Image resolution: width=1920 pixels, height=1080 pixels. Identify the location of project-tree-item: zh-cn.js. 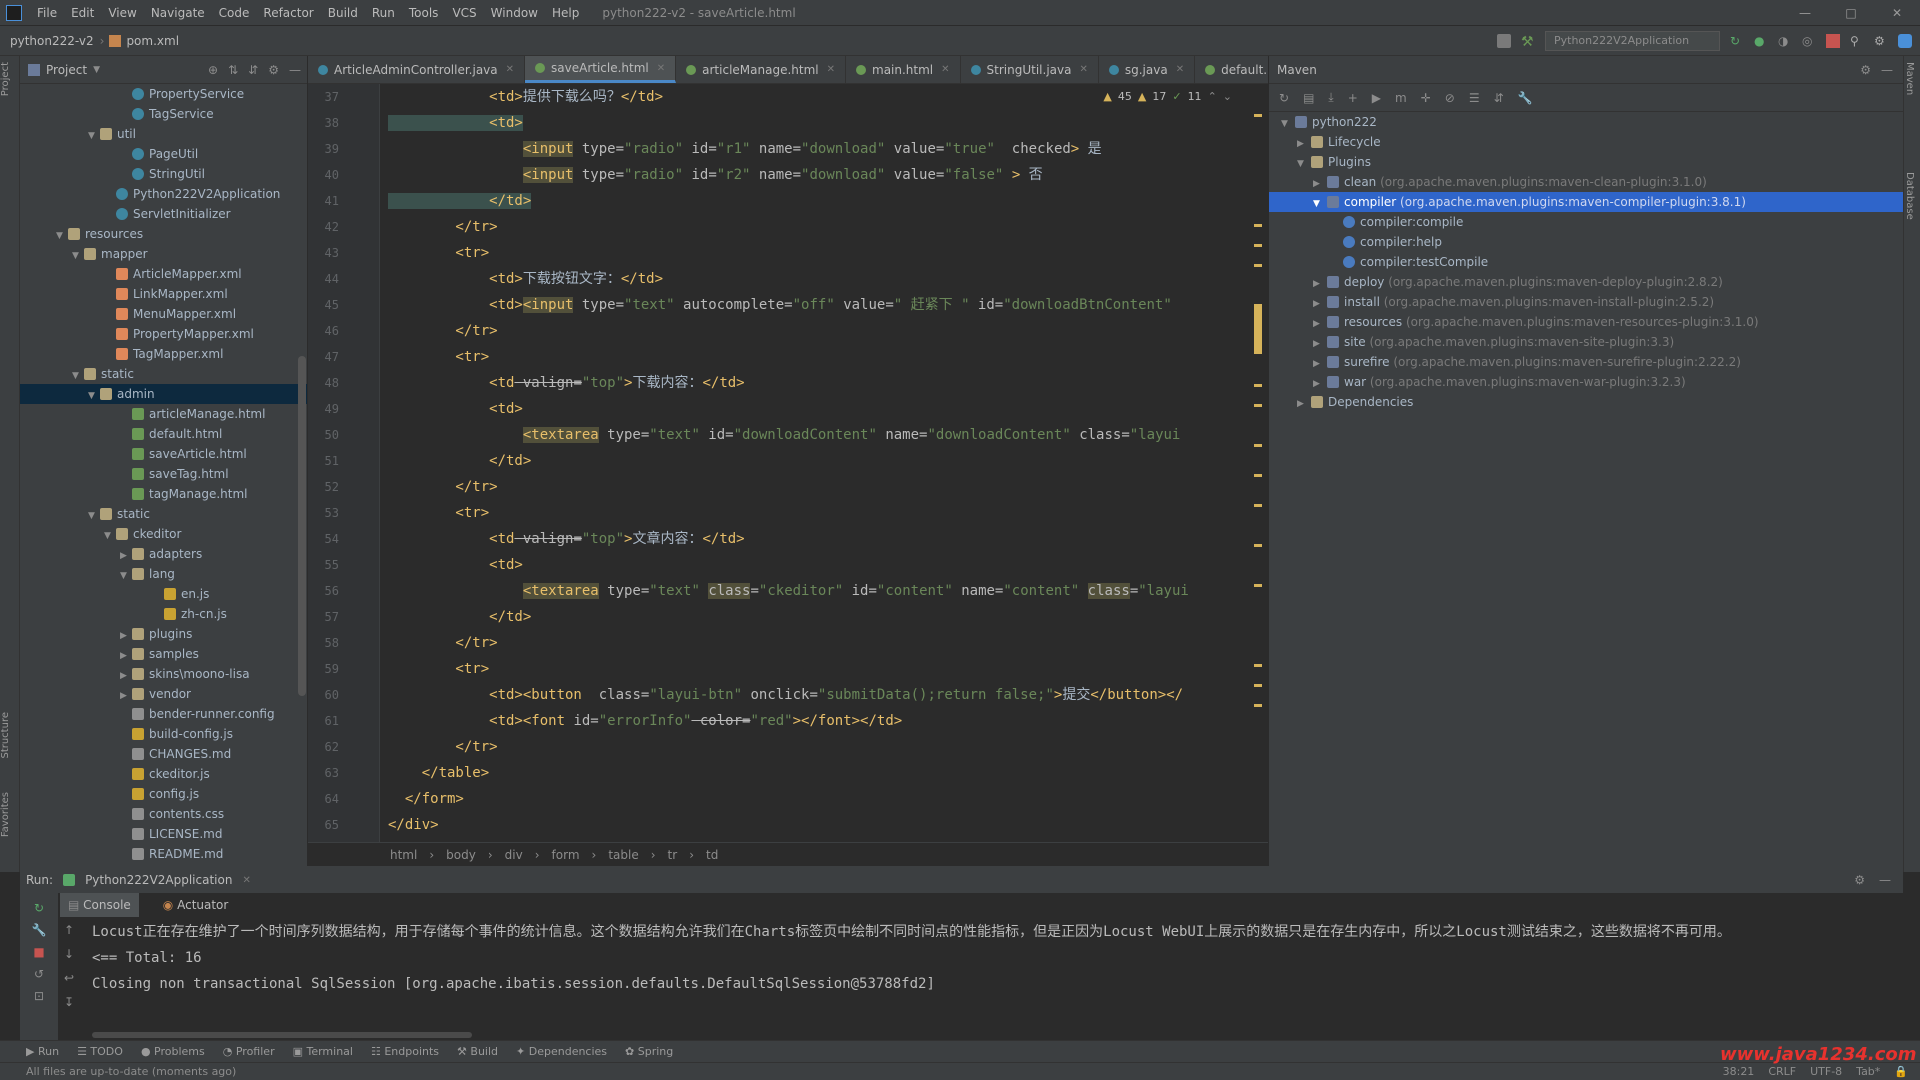
(163, 614).